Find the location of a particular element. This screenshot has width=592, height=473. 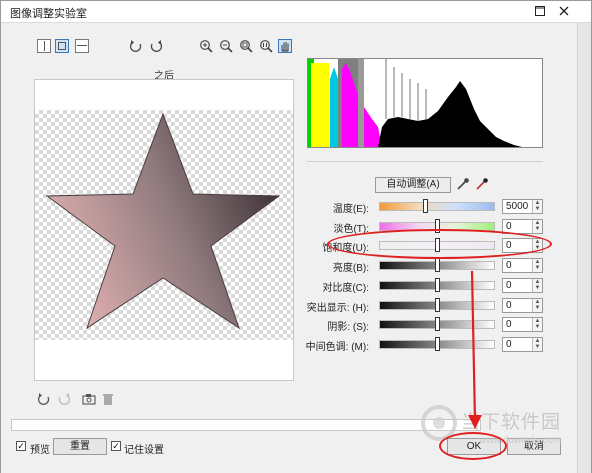

background-app-strip is located at coordinates (584, 248).